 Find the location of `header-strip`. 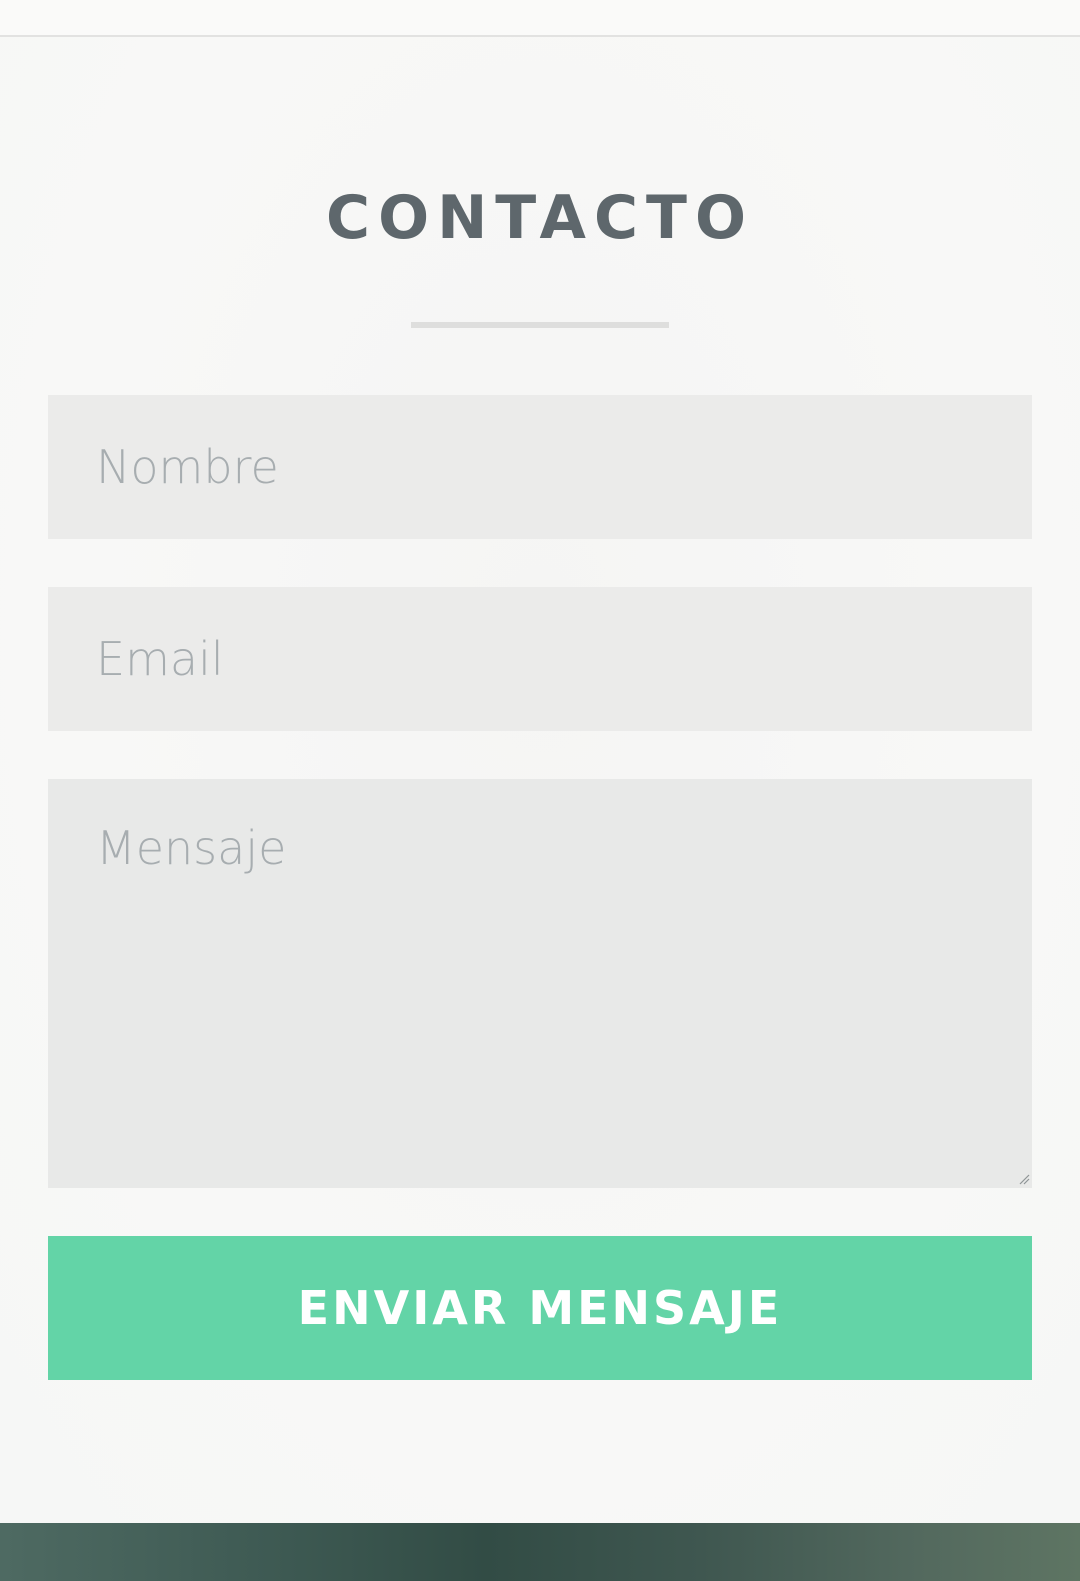

header-strip is located at coordinates (540, 18).